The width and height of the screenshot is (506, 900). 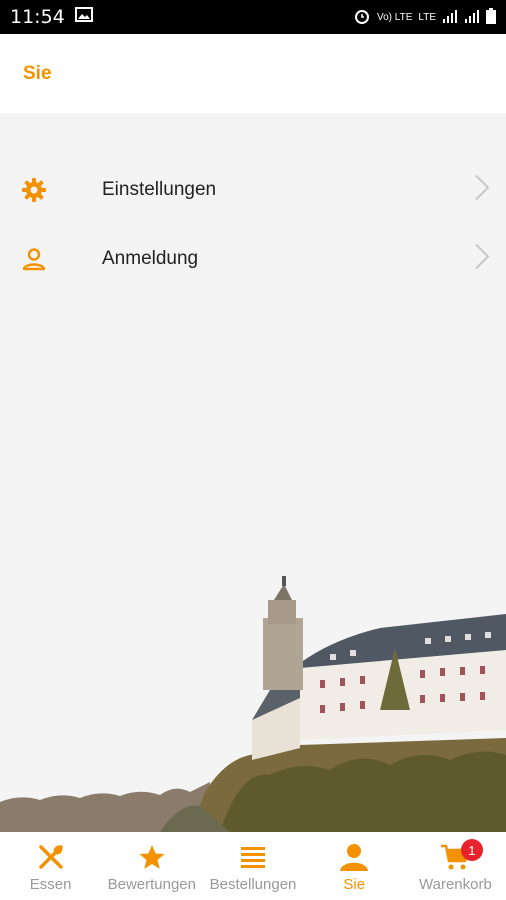 I want to click on tab-essen: Essen, so click(x=50, y=866).